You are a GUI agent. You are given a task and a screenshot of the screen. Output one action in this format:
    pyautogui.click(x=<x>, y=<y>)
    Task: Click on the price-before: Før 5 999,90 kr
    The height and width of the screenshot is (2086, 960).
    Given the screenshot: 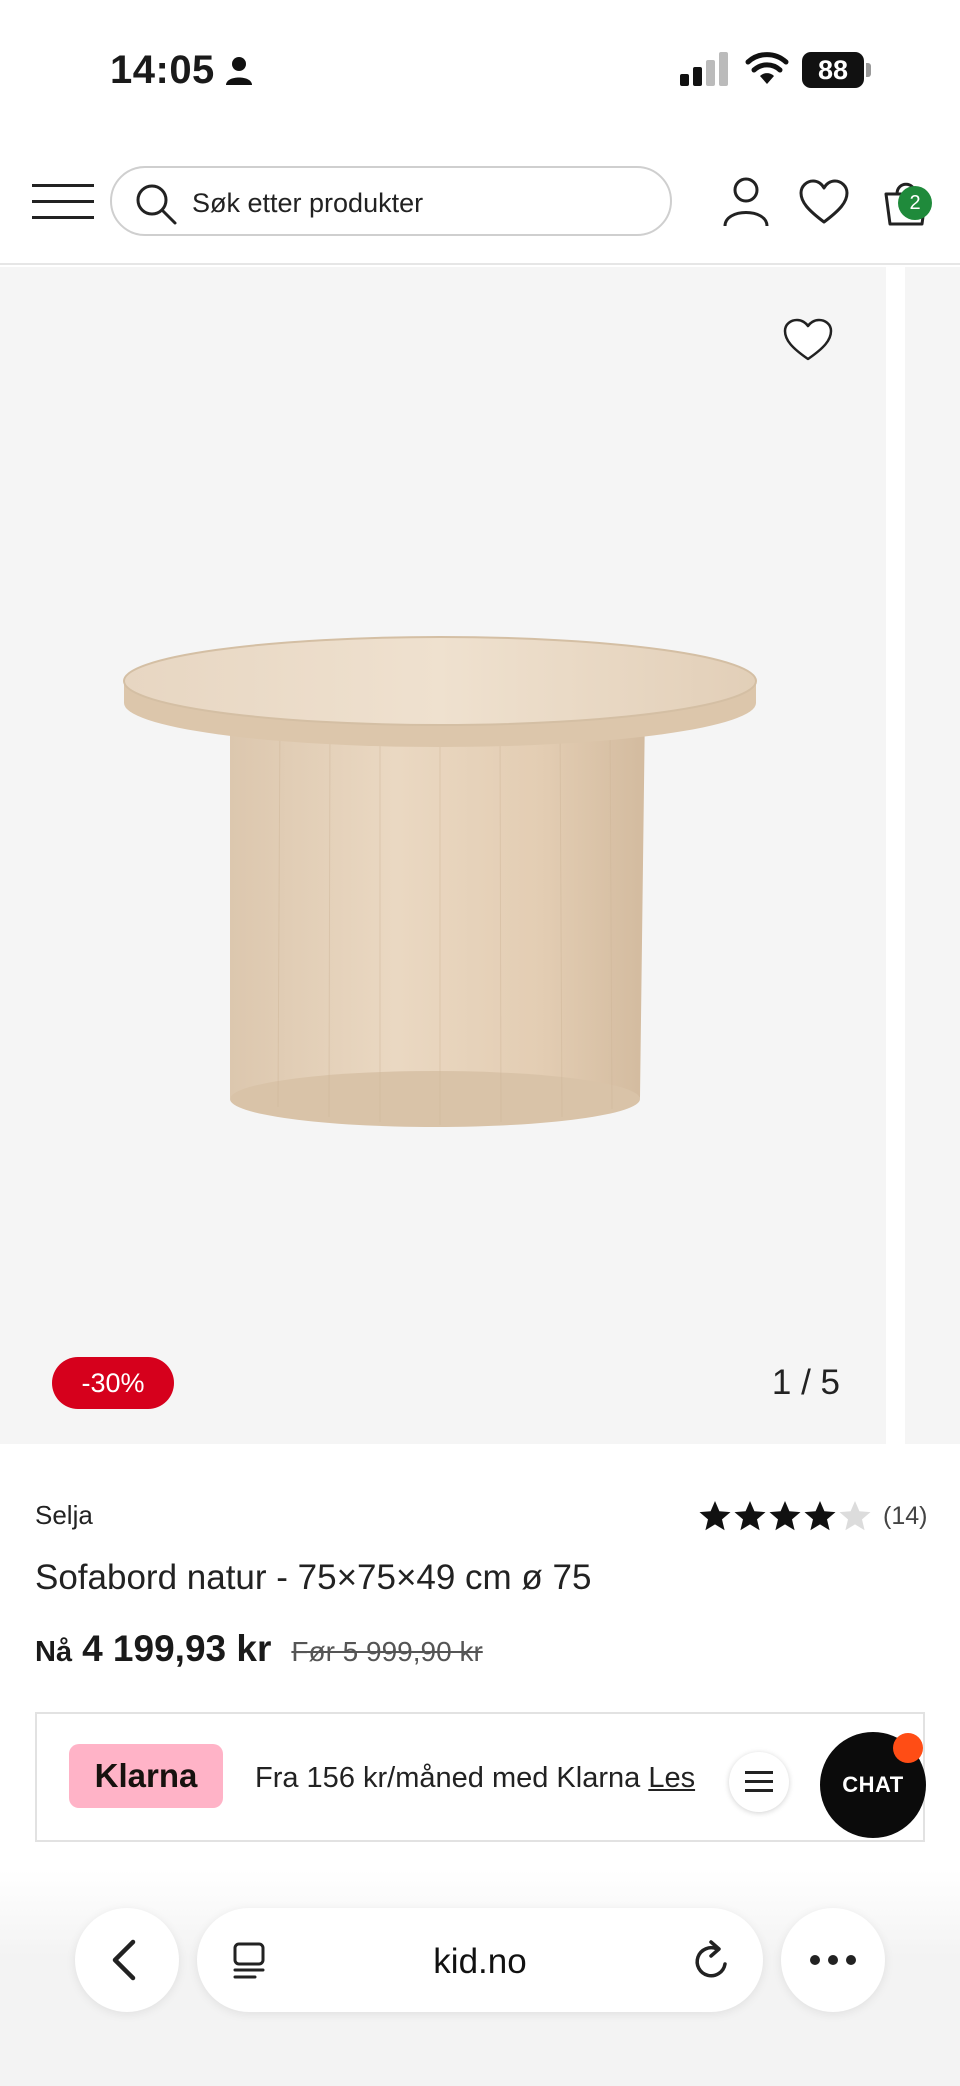 What is the action you would take?
    pyautogui.click(x=387, y=1651)
    